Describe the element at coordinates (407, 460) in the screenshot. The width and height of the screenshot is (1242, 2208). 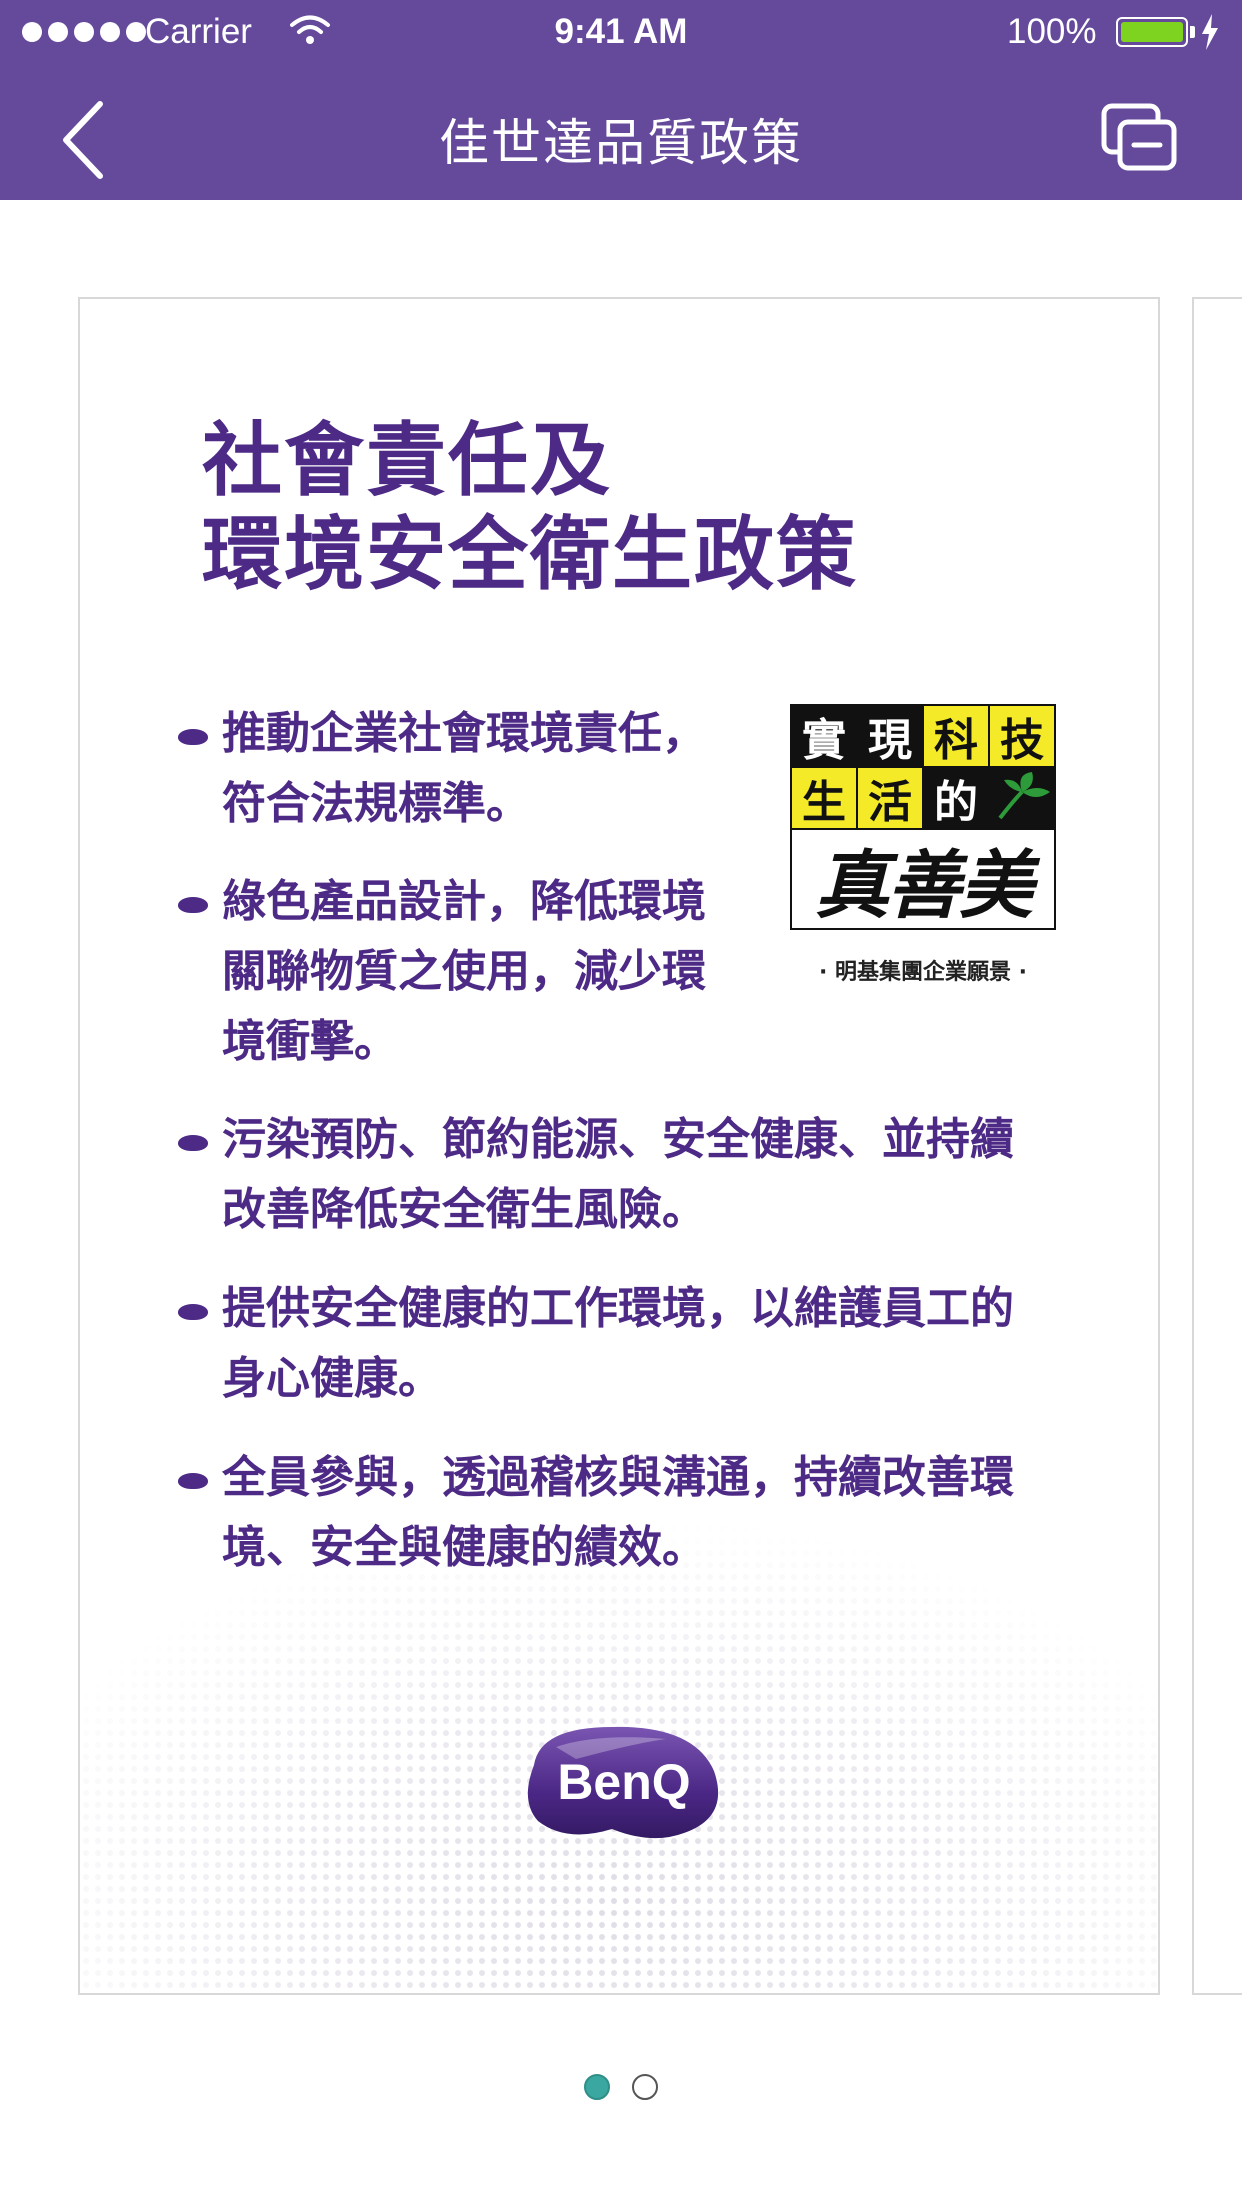
I see `heading-line: 社會責任及` at that location.